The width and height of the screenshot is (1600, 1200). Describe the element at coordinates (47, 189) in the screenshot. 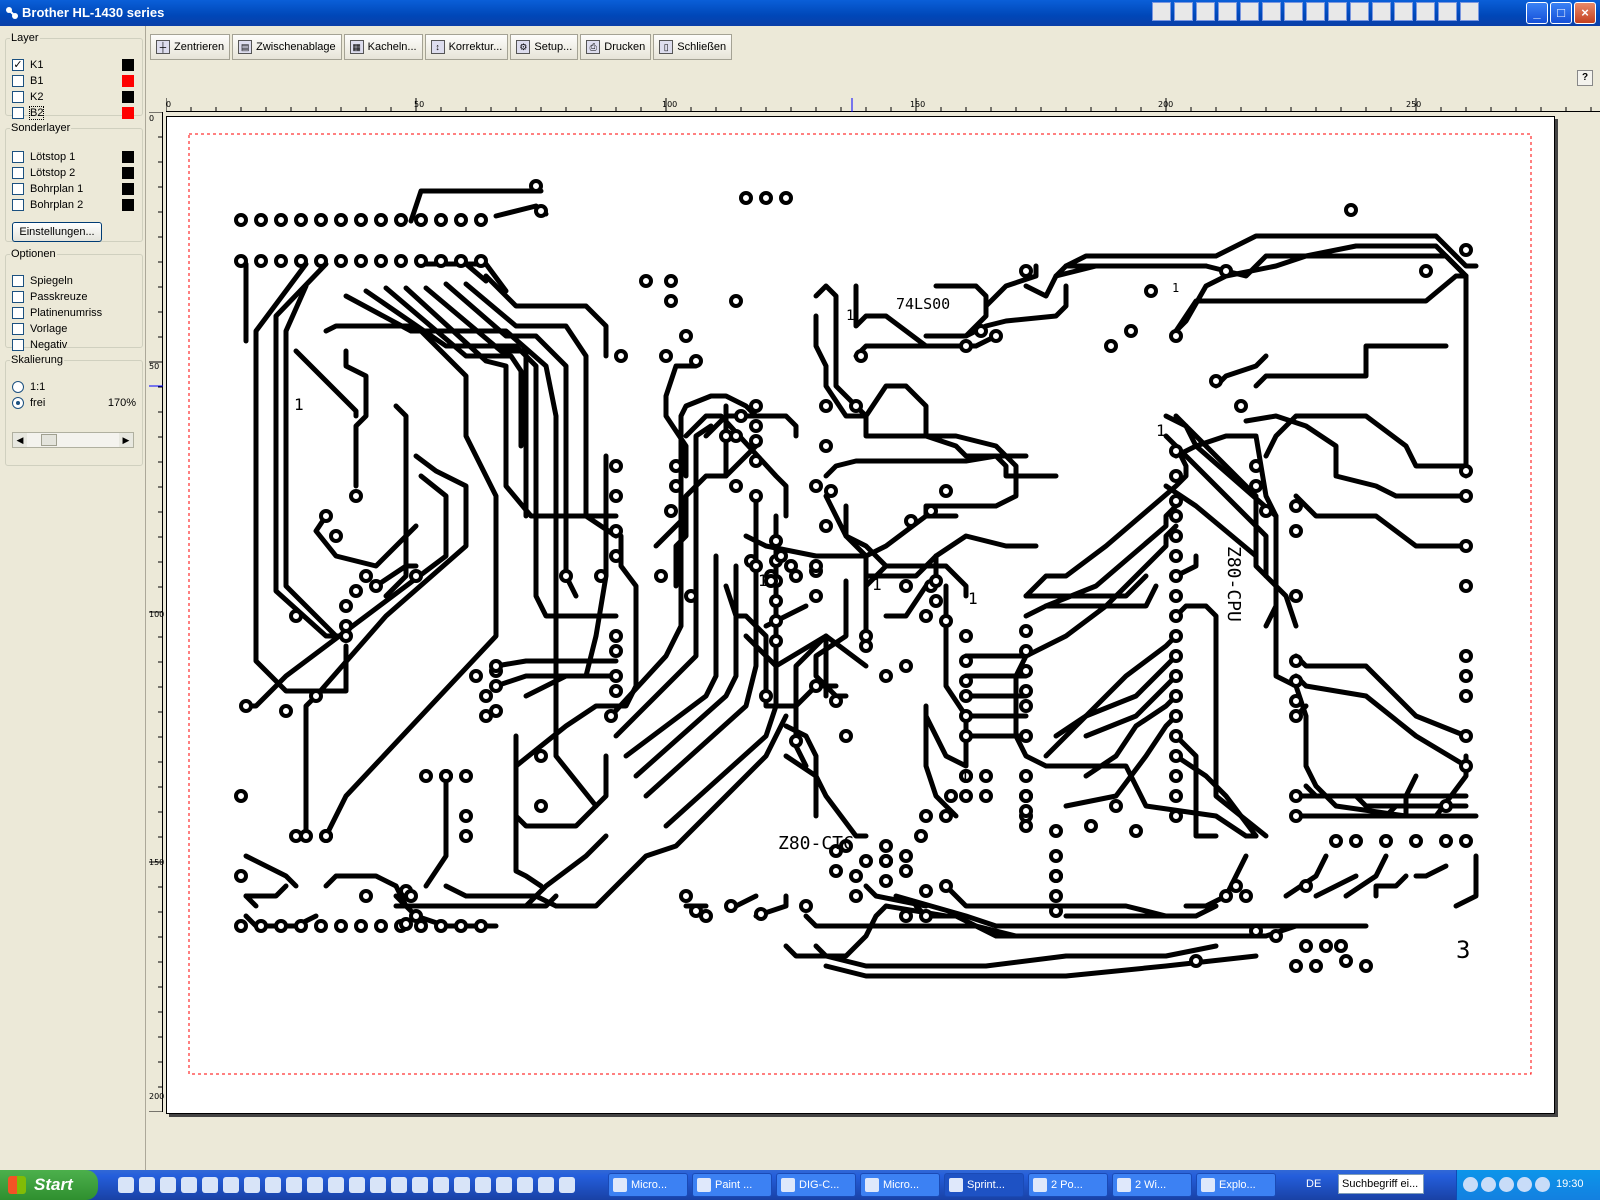

I see `bohrplan1-row: Bohrplan 1` at that location.